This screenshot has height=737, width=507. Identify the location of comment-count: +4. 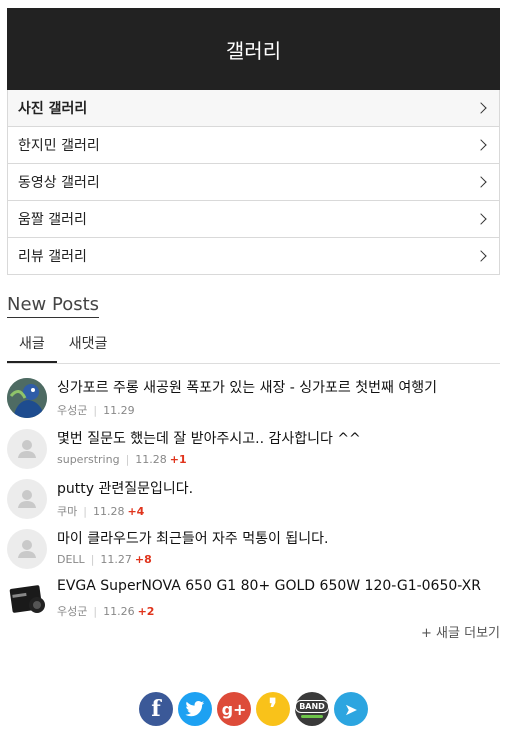
(136, 511).